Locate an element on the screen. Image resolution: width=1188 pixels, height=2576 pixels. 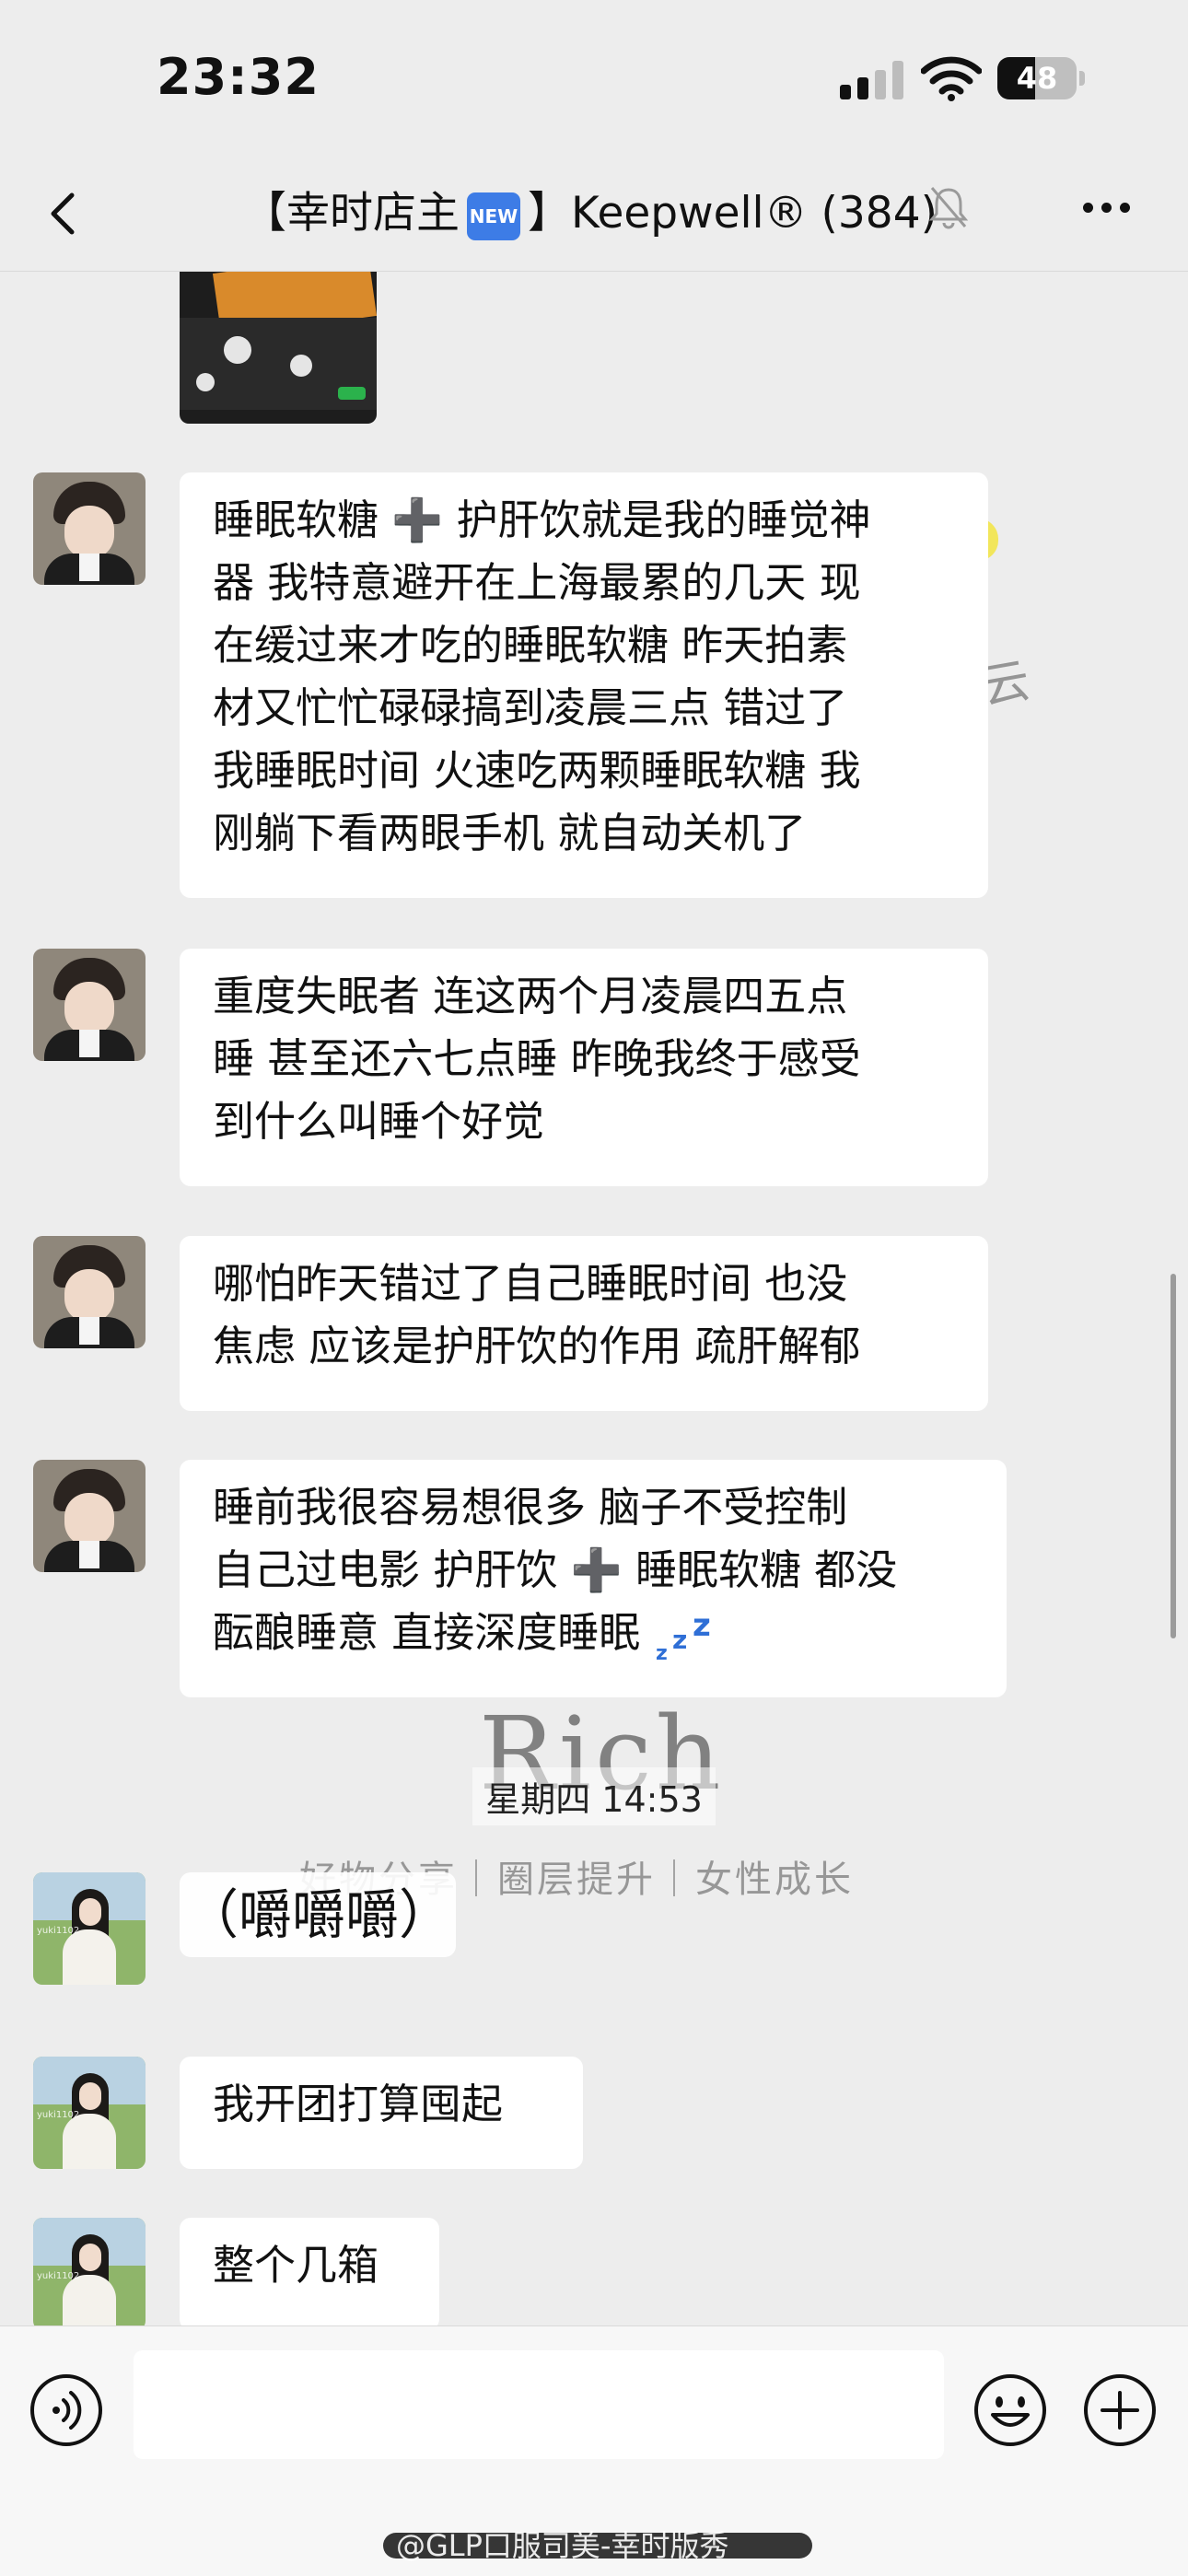
message-line: 重度失眠者 连这两个月凌晨四五点 is located at coordinates (530, 996).